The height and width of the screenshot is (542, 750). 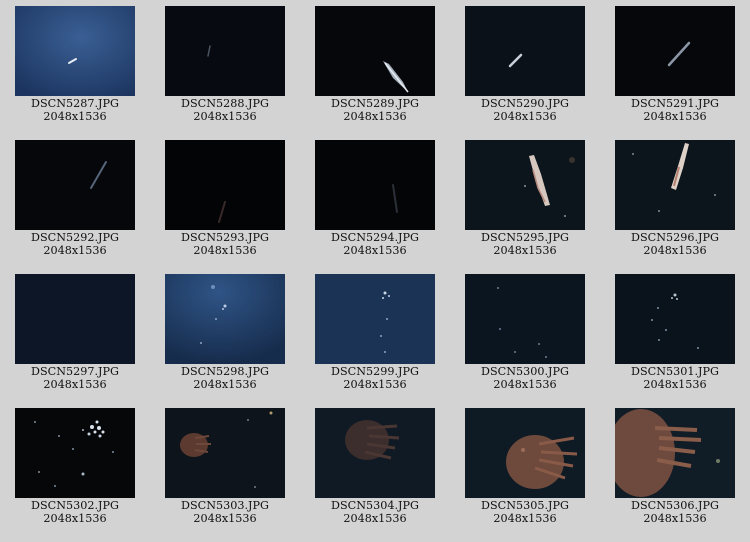 I want to click on thumbnail-tile: DSCN5295.JPG 2048x1536, so click(x=525, y=207).